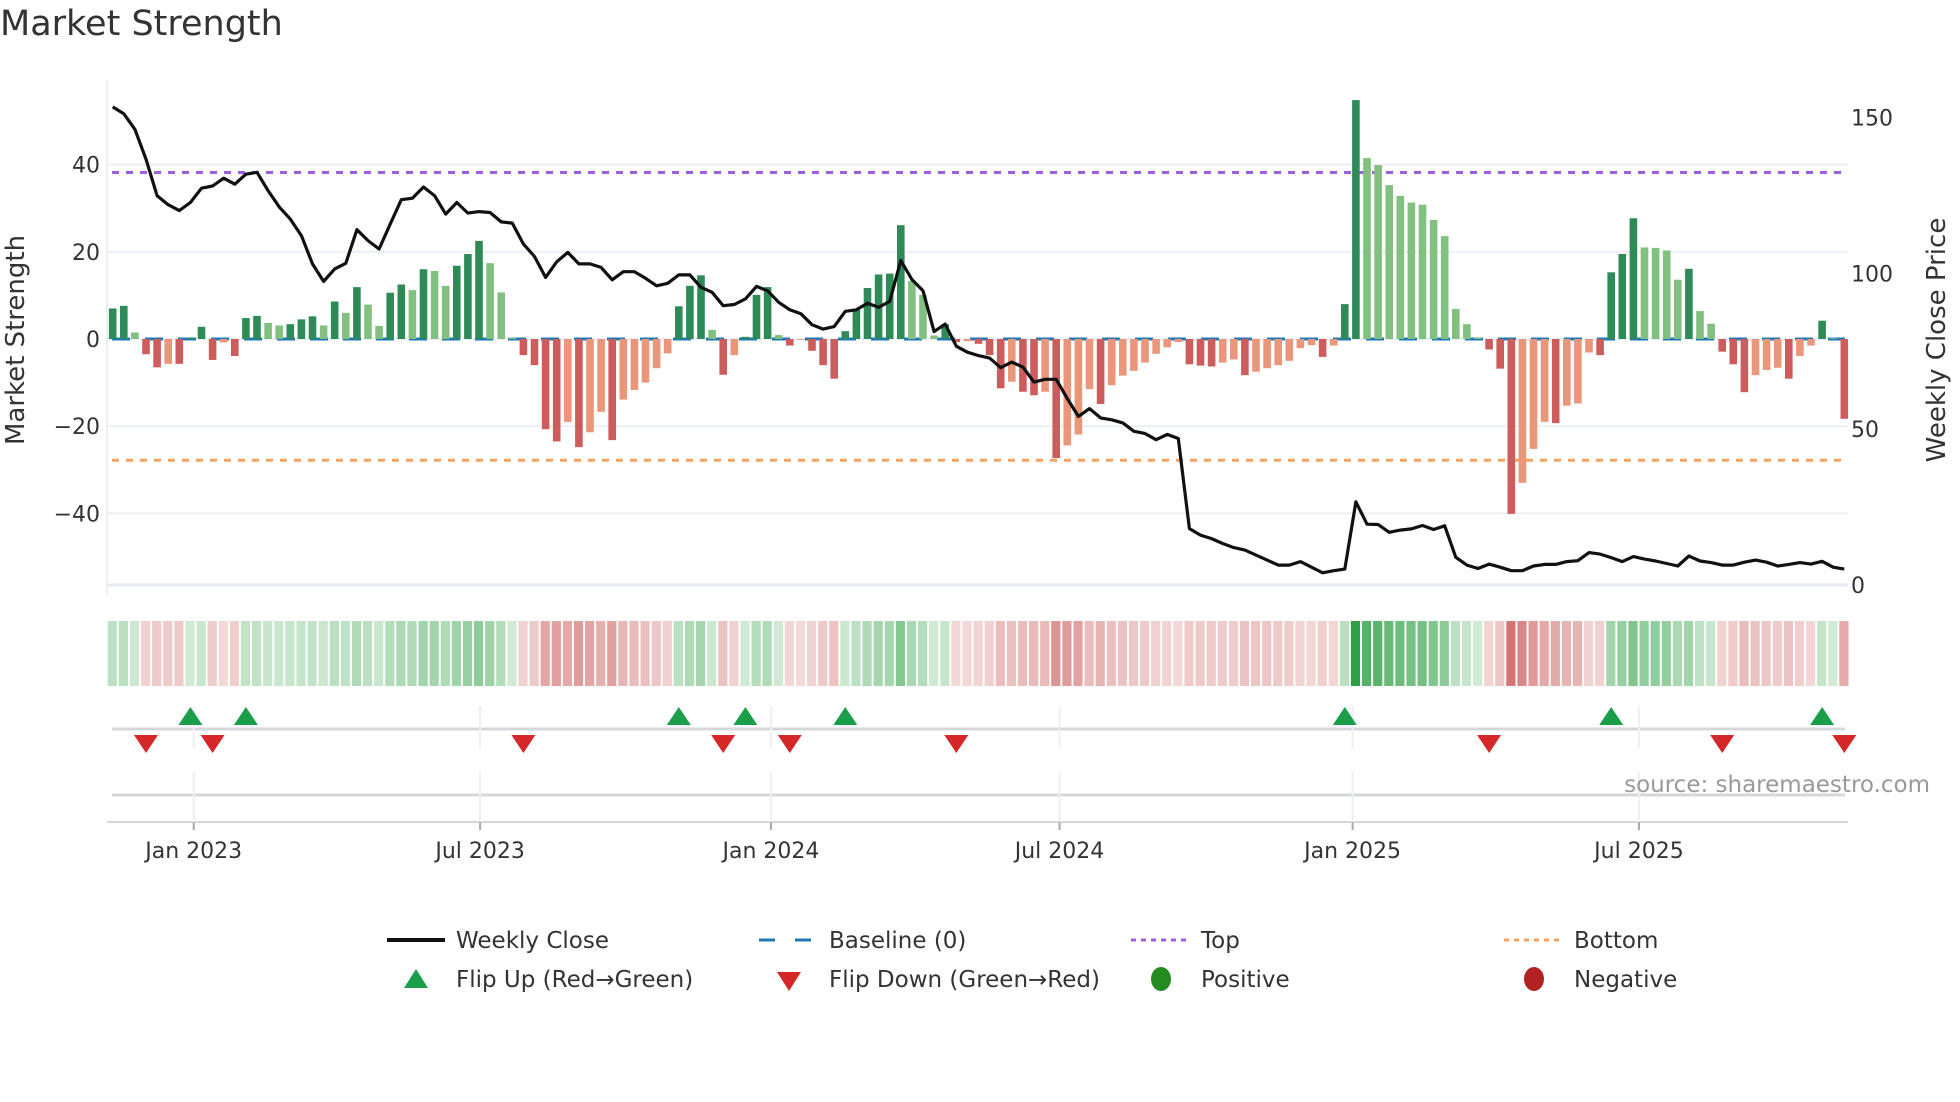  What do you see at coordinates (532, 941) in the screenshot?
I see `legend-label: Weekly Close` at bounding box center [532, 941].